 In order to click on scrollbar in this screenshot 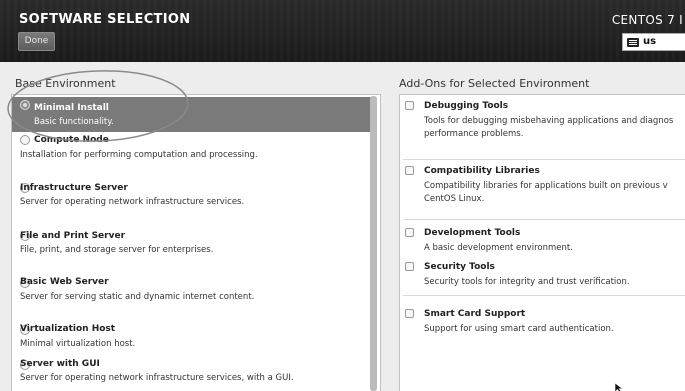, I will do `click(373, 243)`.